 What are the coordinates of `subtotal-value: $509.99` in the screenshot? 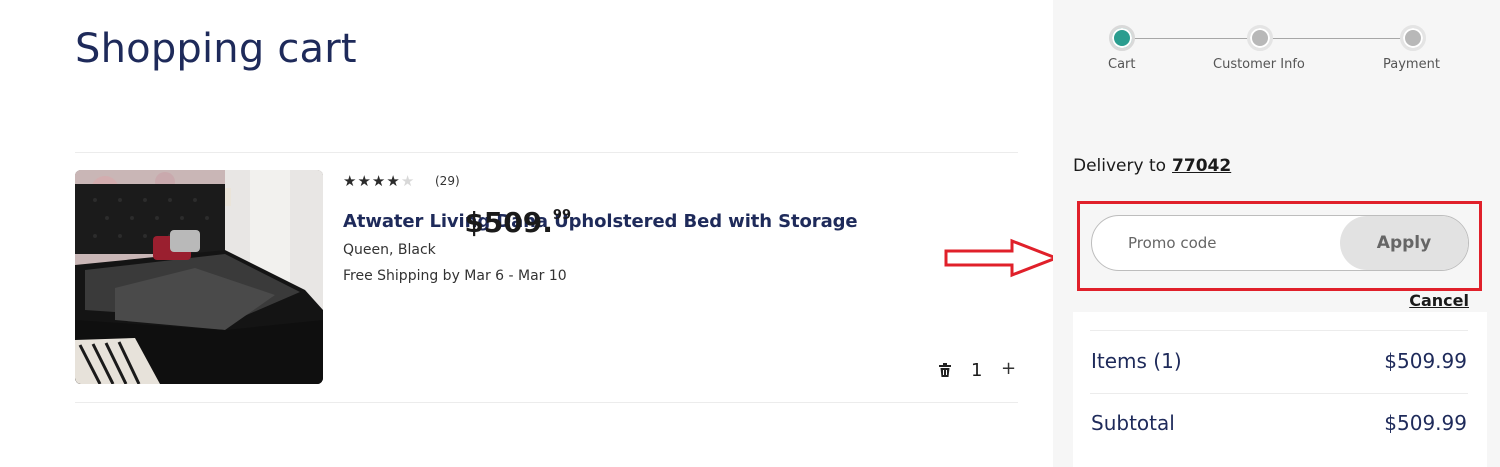 It's located at (1425, 423).